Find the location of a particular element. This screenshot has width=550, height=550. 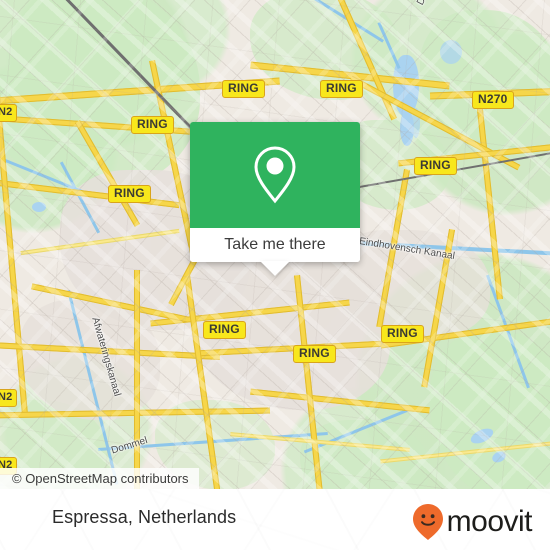

location-popup-card: Take me there is located at coordinates (275, 199).